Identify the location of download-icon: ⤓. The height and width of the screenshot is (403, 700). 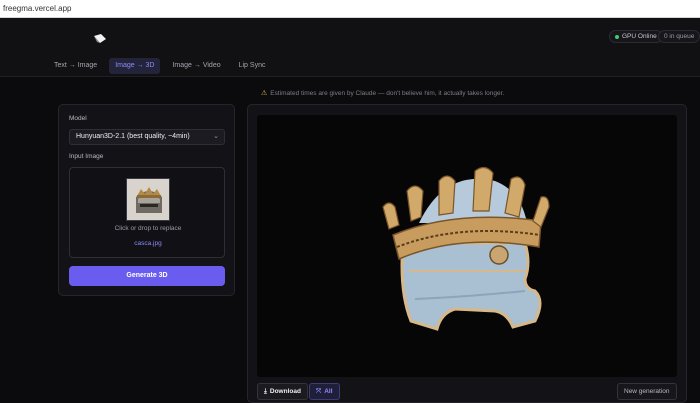
(265, 391).